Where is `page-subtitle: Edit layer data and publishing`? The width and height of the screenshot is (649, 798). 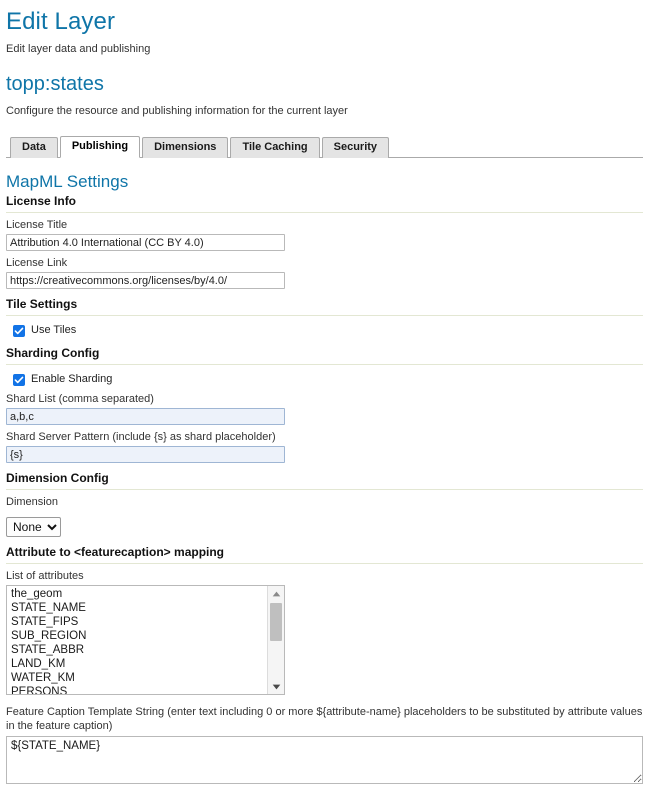
page-subtitle: Edit layer data and publishing is located at coordinates (78, 49).